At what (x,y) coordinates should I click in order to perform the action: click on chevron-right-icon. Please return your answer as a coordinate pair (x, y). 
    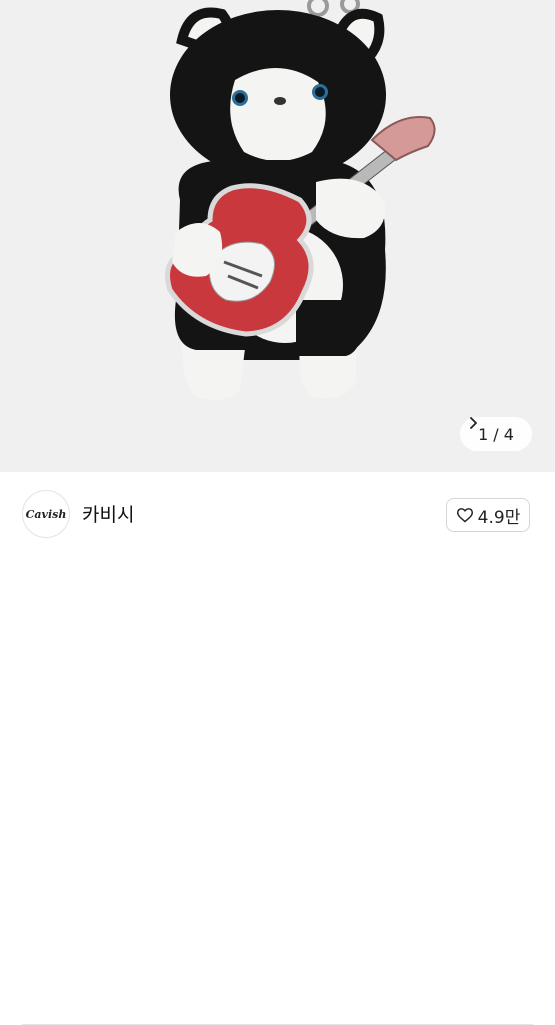
    Looking at the image, I should click on (473, 423).